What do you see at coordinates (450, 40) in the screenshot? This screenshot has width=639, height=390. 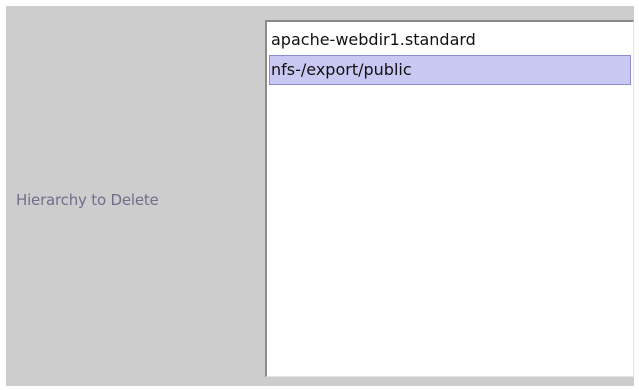 I see `list-item-apache-webdir1-standard: apache-webdir1.standard` at bounding box center [450, 40].